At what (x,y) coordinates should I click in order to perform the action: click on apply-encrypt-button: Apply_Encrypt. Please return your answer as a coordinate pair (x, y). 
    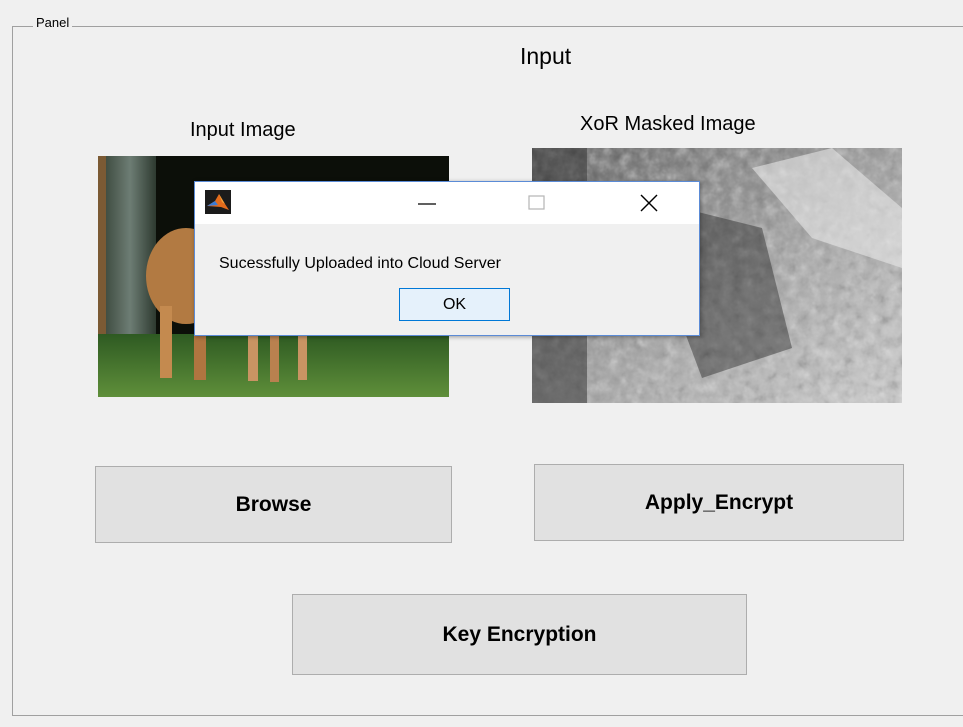
    Looking at the image, I should click on (719, 502).